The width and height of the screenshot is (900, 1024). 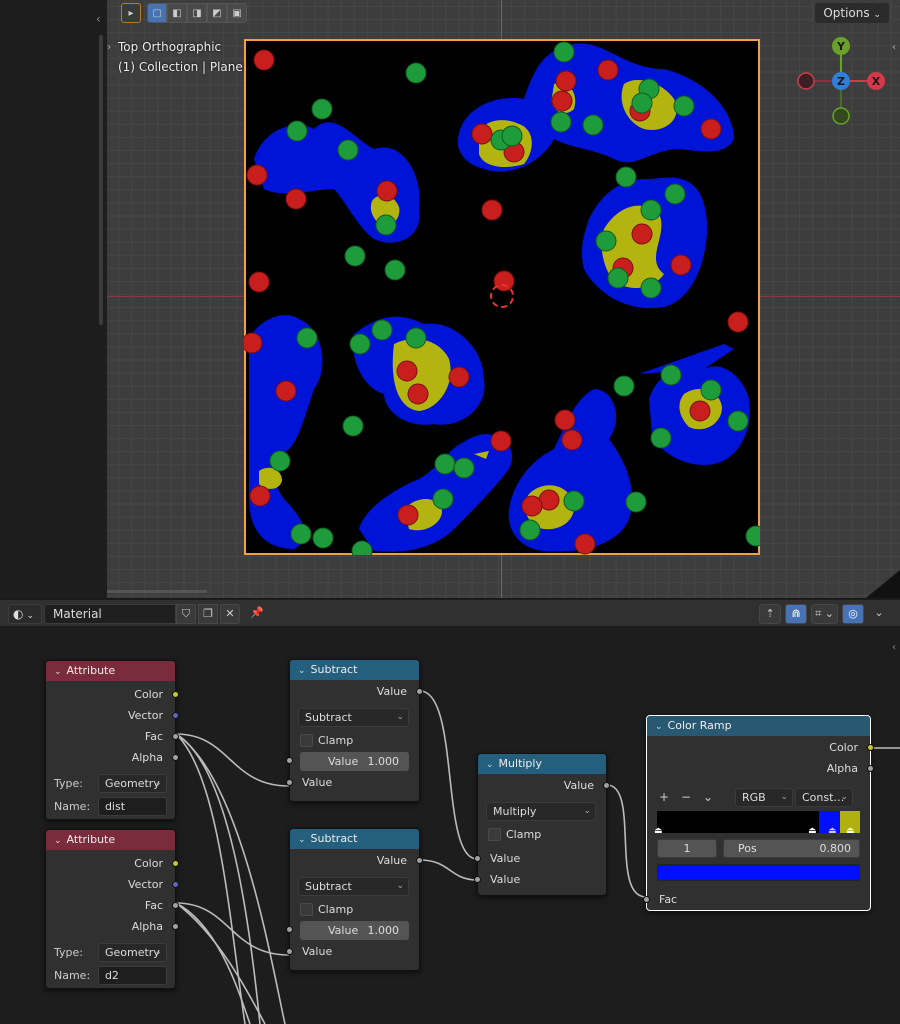 What do you see at coordinates (708, 797) in the screenshot?
I see `ramp-menu-chevron-icon: ⌄` at bounding box center [708, 797].